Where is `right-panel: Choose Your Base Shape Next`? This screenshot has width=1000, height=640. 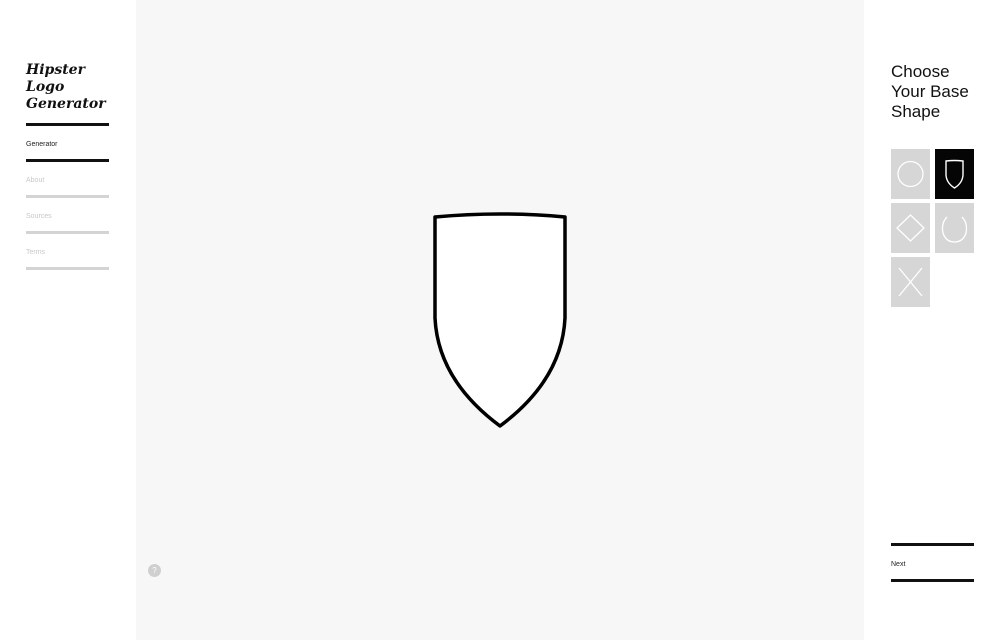
right-panel: Choose Your Base Shape Next is located at coordinates (932, 320).